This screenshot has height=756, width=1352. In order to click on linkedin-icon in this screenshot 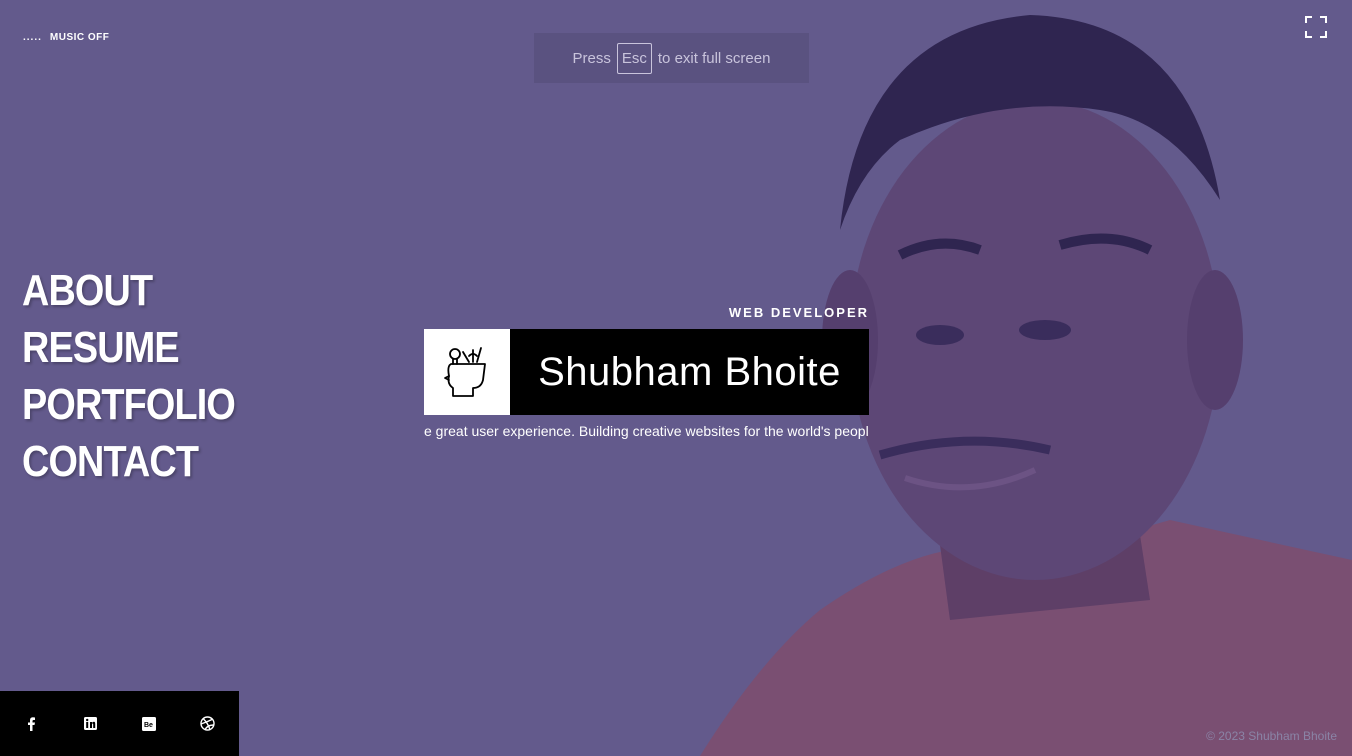, I will do `click(90, 724)`.